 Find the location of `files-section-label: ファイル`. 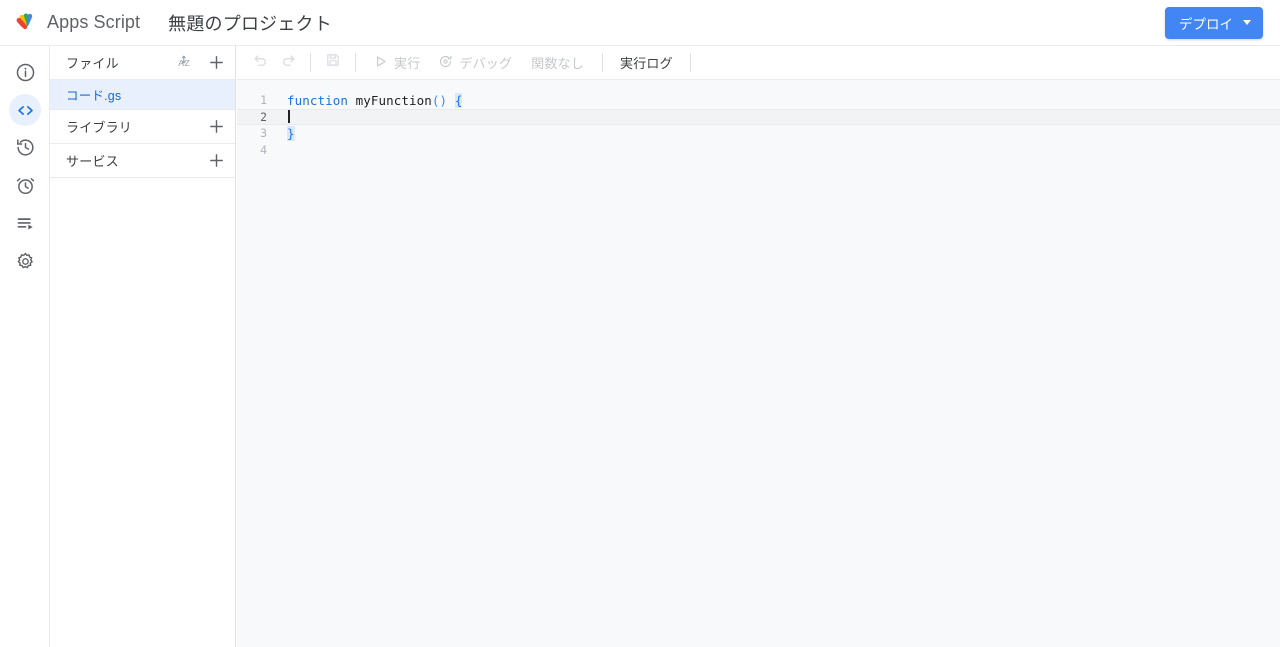

files-section-label: ファイル is located at coordinates (92, 63).